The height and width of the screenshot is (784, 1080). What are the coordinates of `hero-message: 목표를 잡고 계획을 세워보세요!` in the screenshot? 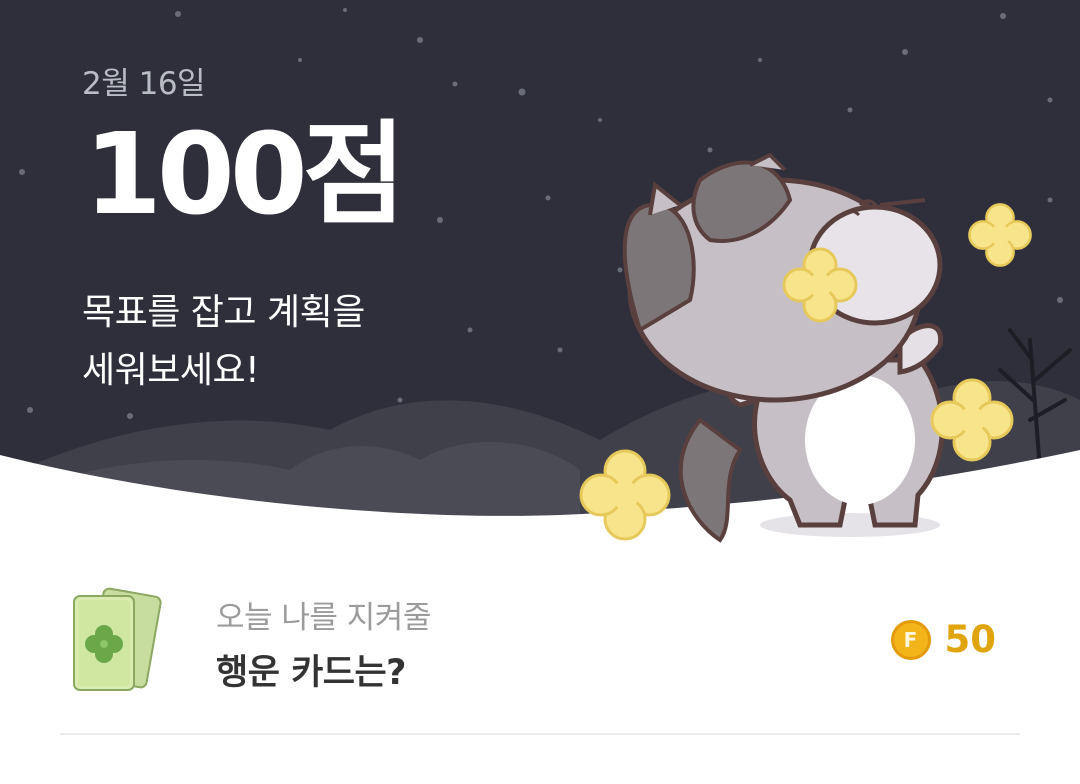 It's located at (223, 342).